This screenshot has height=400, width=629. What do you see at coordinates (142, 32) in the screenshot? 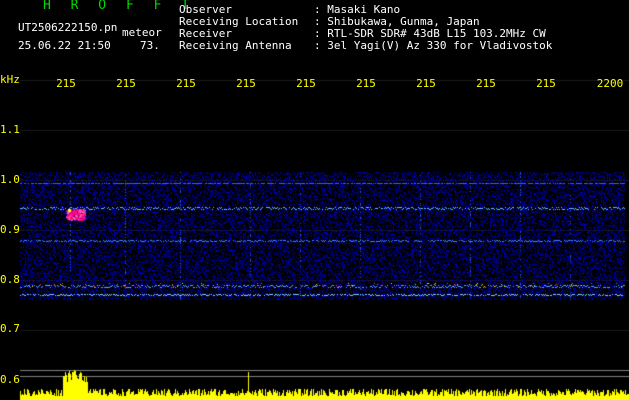
I see `meteor-label: meteor` at bounding box center [142, 32].